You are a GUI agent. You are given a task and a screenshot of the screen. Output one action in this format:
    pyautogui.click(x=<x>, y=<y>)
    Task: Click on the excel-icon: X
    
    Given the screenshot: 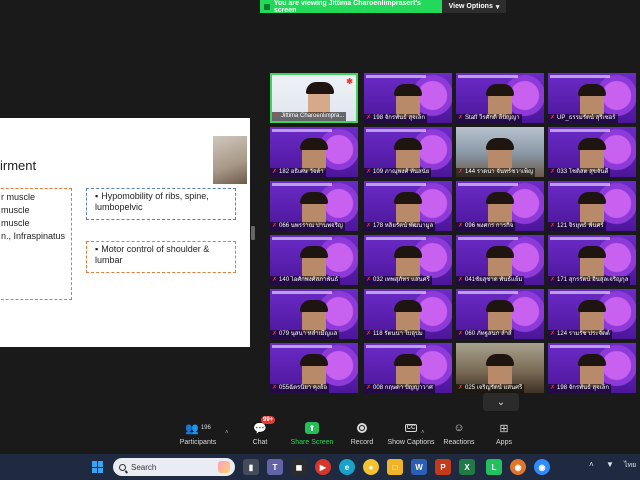 What is the action you would take?
    pyautogui.click(x=467, y=467)
    